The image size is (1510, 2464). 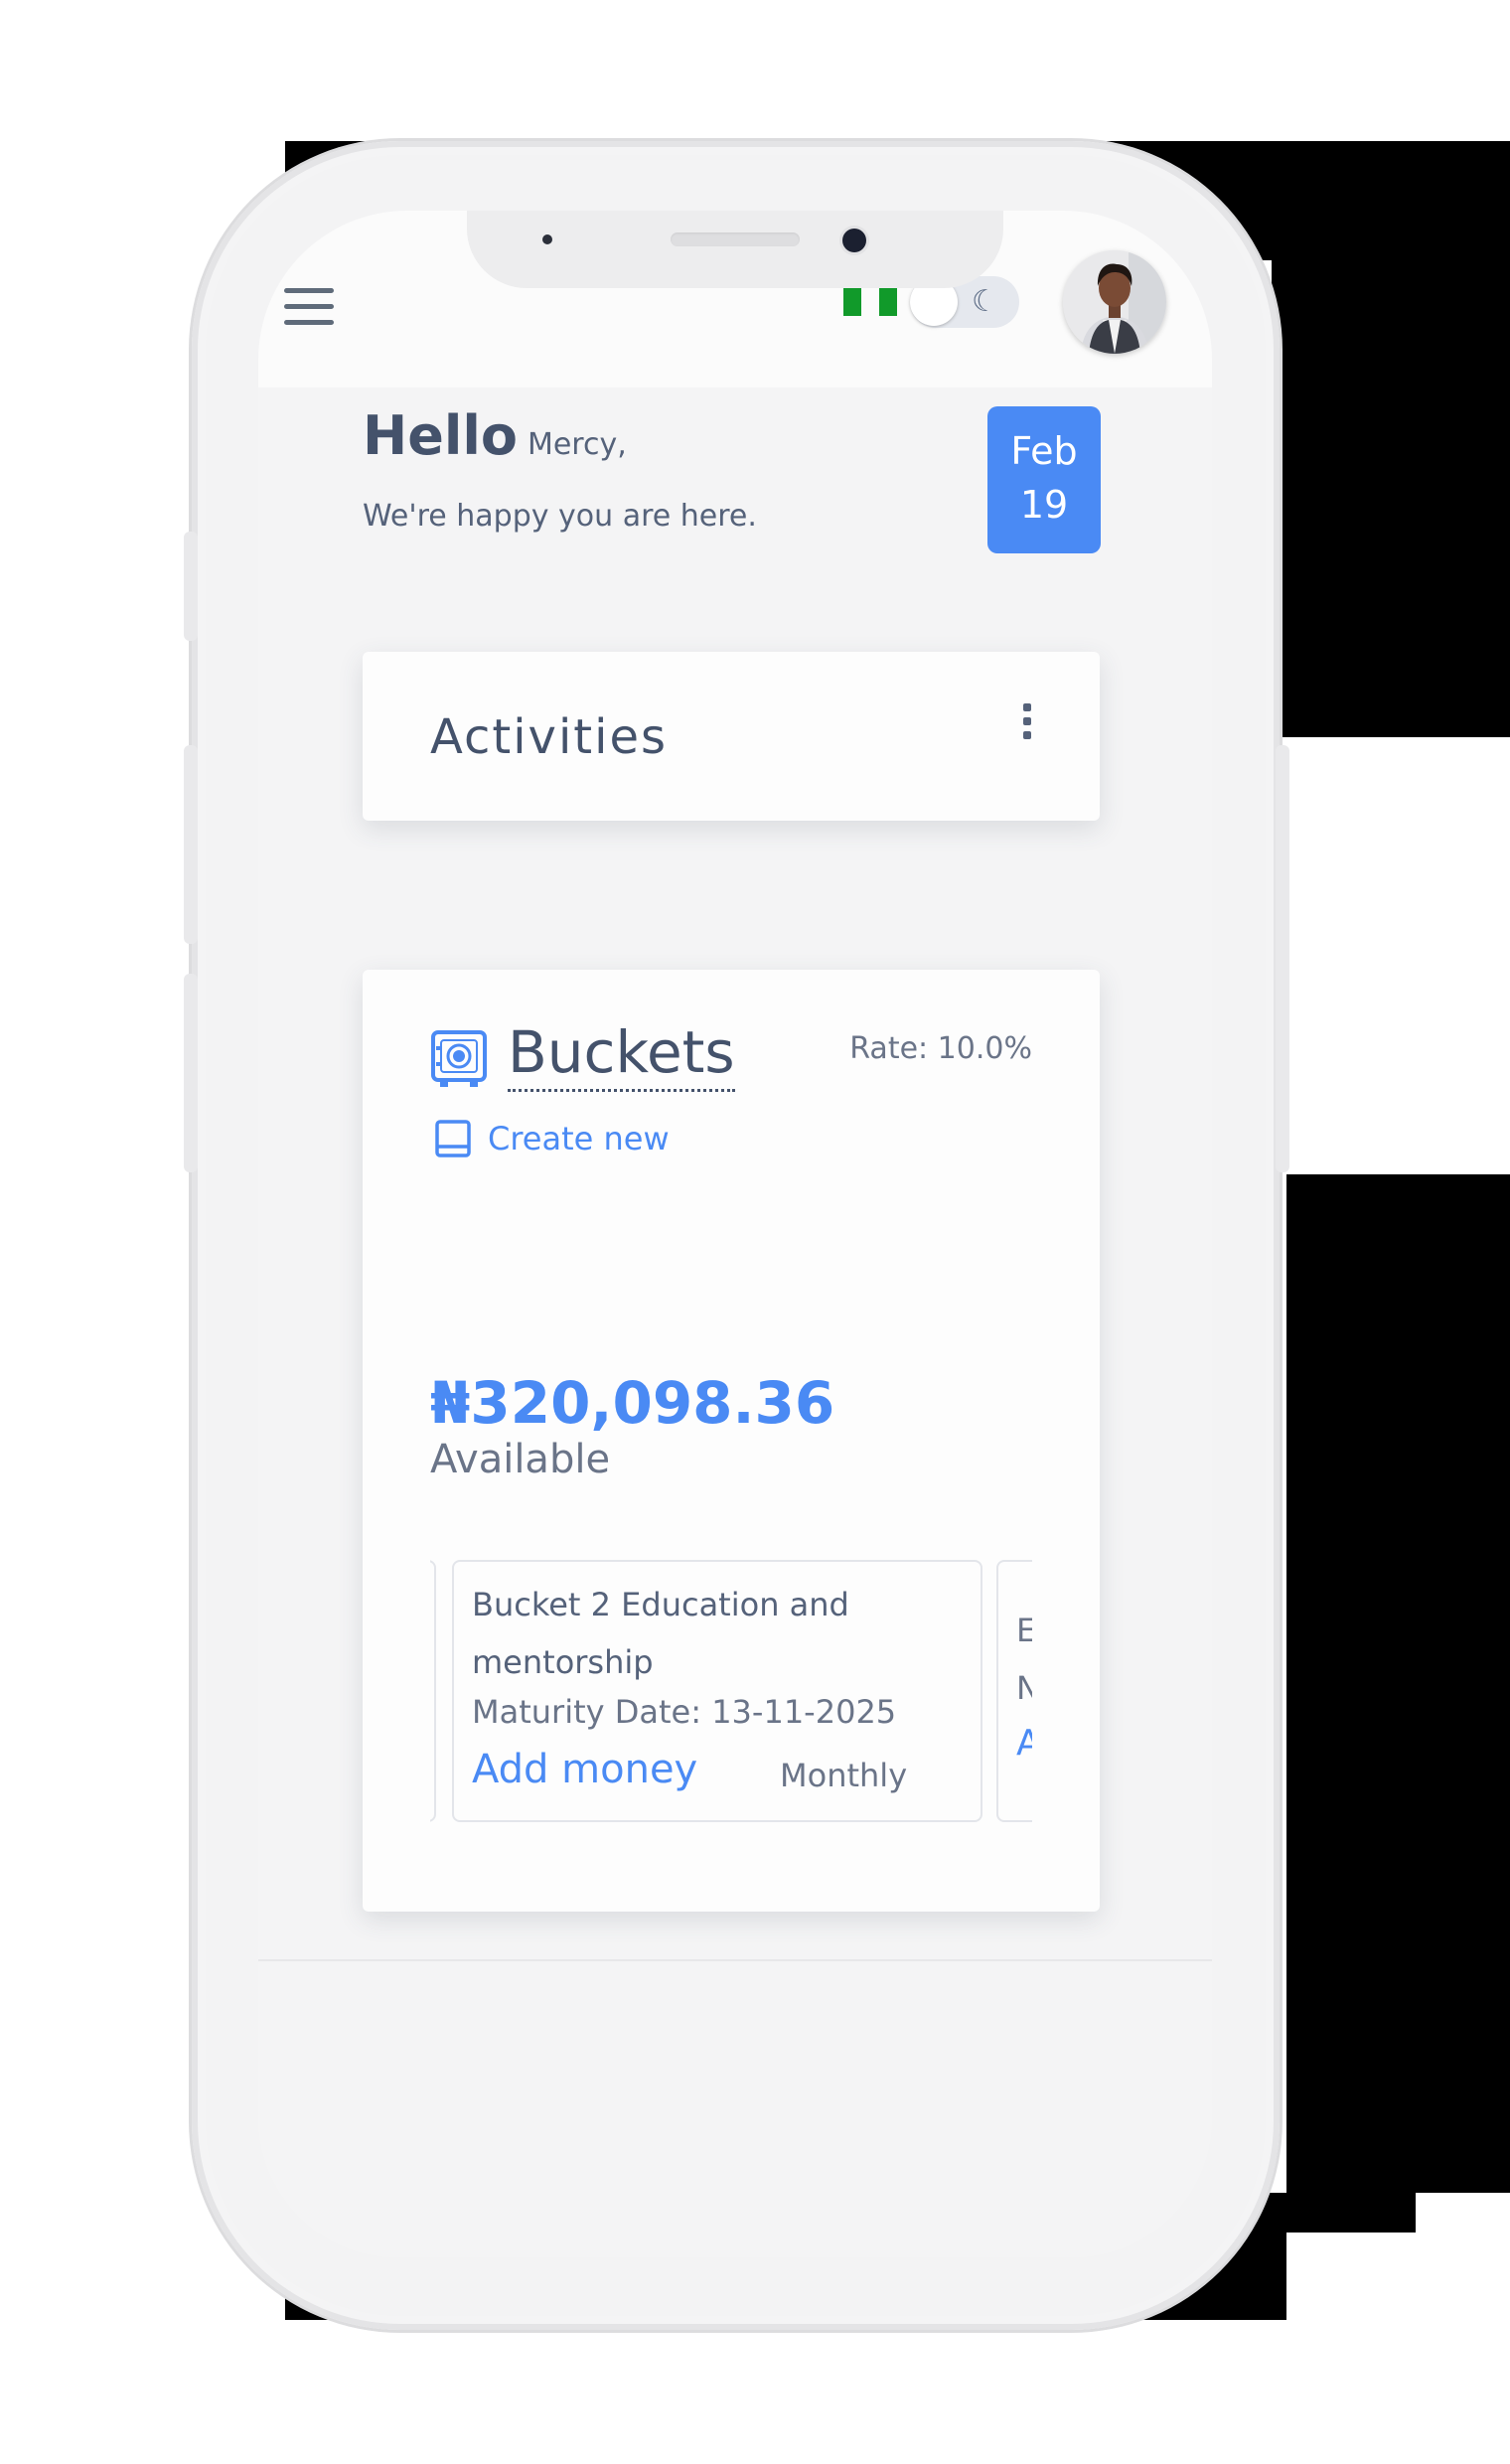 What do you see at coordinates (632, 1403) in the screenshot?
I see `available-balance: ₦320,098.36` at bounding box center [632, 1403].